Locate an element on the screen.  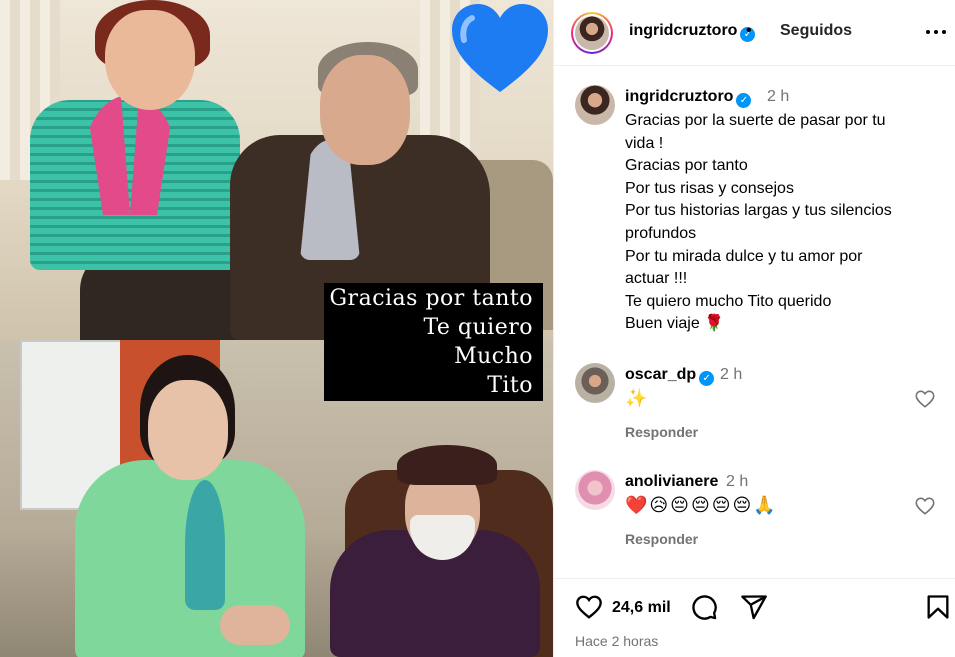
comment-text: ❤️😥😔😔😔😔🙏 is located at coordinates (701, 505).